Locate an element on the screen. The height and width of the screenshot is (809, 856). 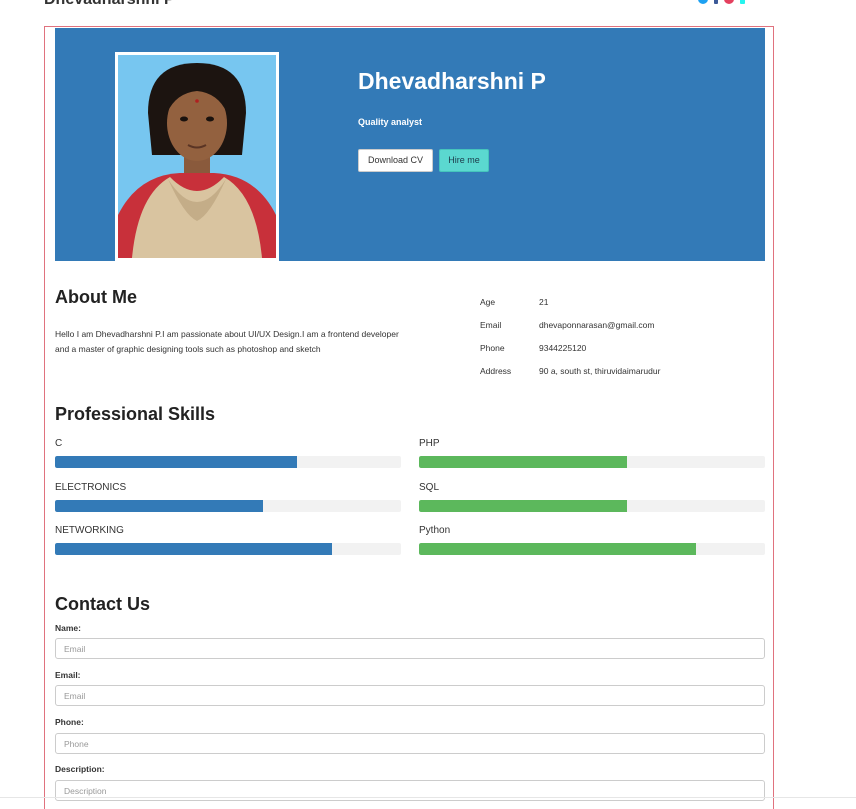
about-heading: About Me is located at coordinates (96, 297).